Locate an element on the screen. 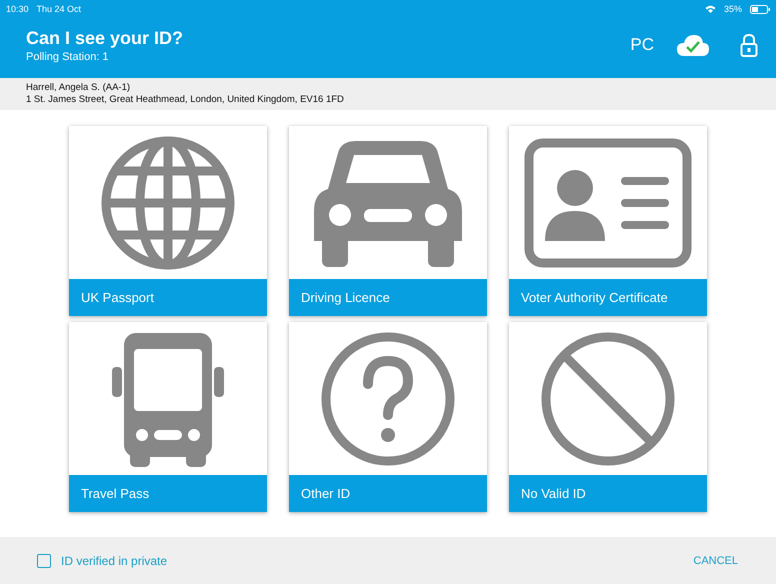 This screenshot has width=776, height=584. status-time: 10:30 is located at coordinates (17, 9).